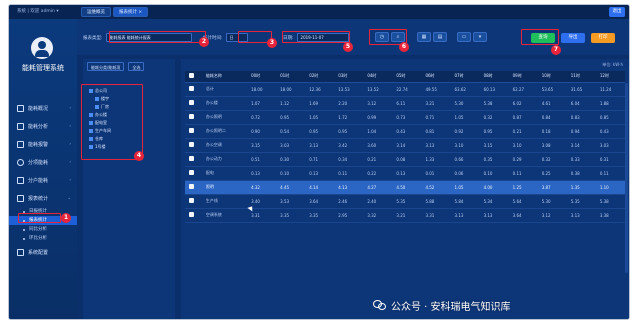 This screenshot has width=640, height=332. I want to click on select-all-header, so click(193, 77).